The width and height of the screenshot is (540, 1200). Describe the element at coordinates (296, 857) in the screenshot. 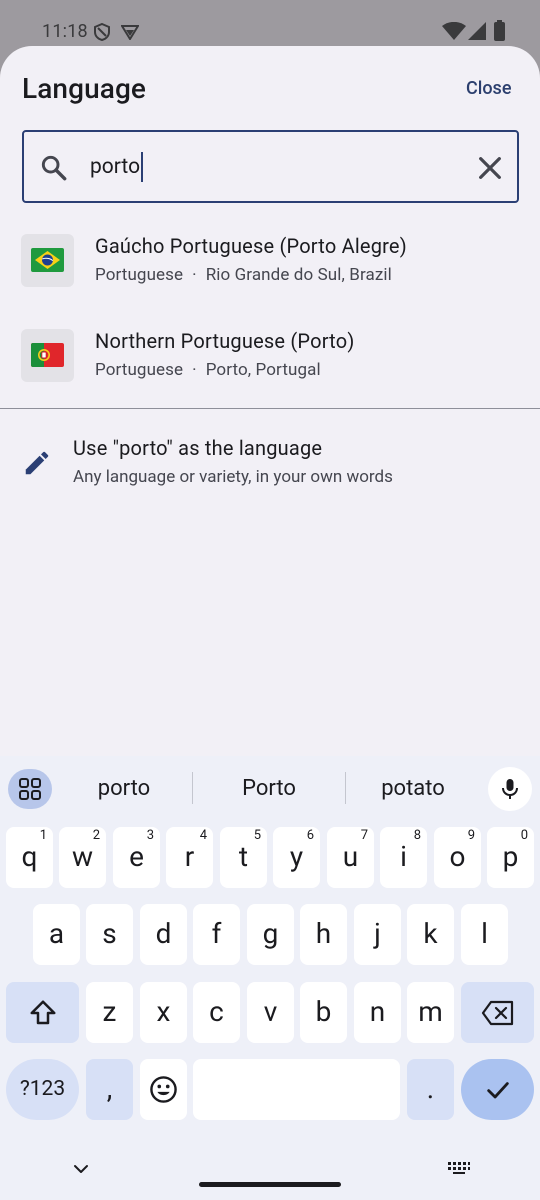

I see `key-y: y6` at that location.